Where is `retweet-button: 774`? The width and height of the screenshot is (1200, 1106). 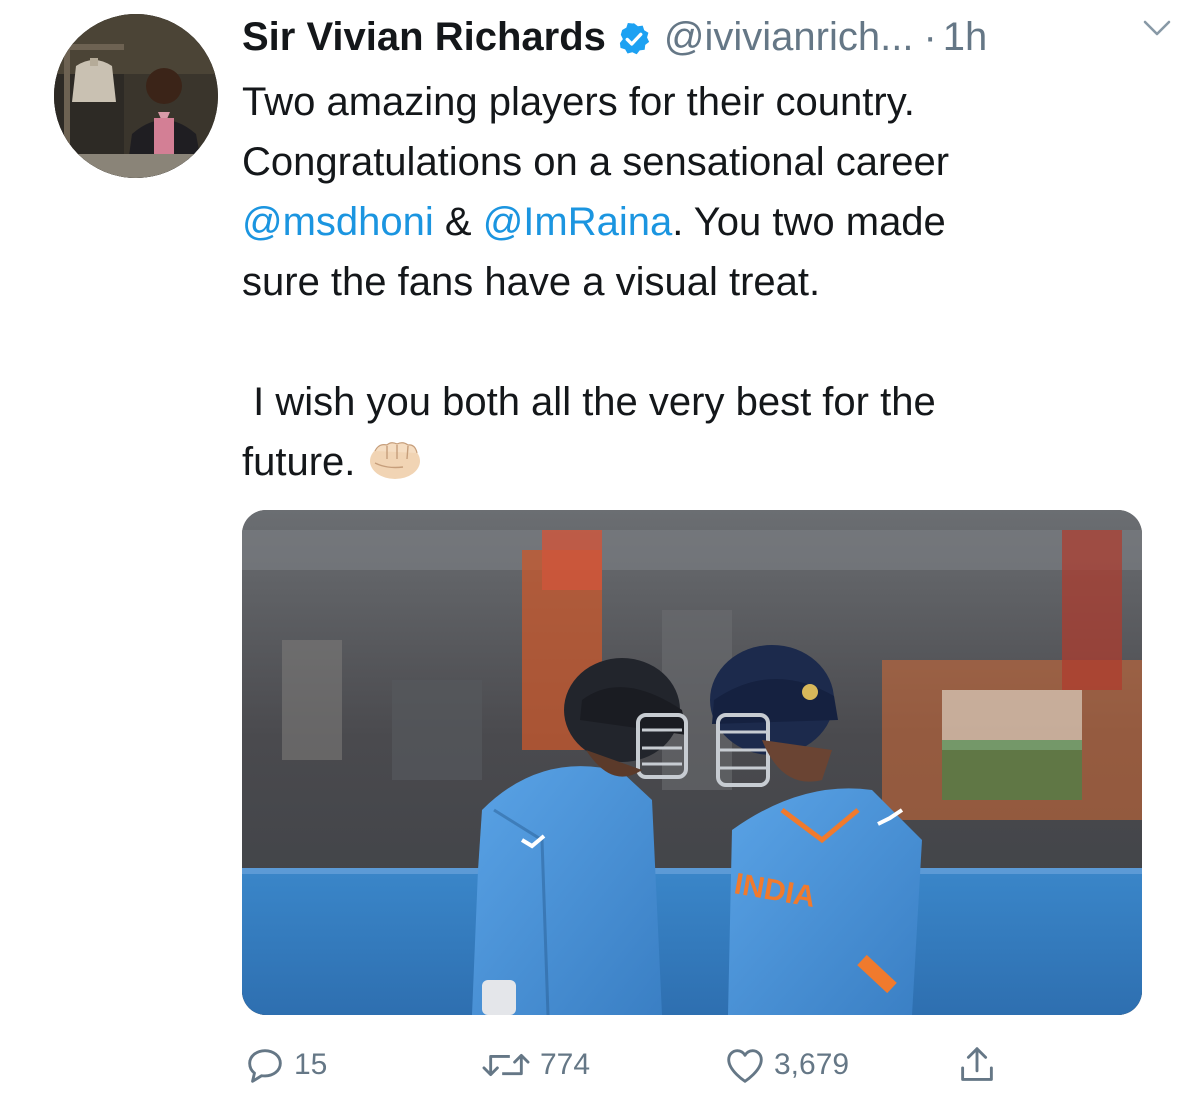
retweet-button: 774 is located at coordinates (534, 1065).